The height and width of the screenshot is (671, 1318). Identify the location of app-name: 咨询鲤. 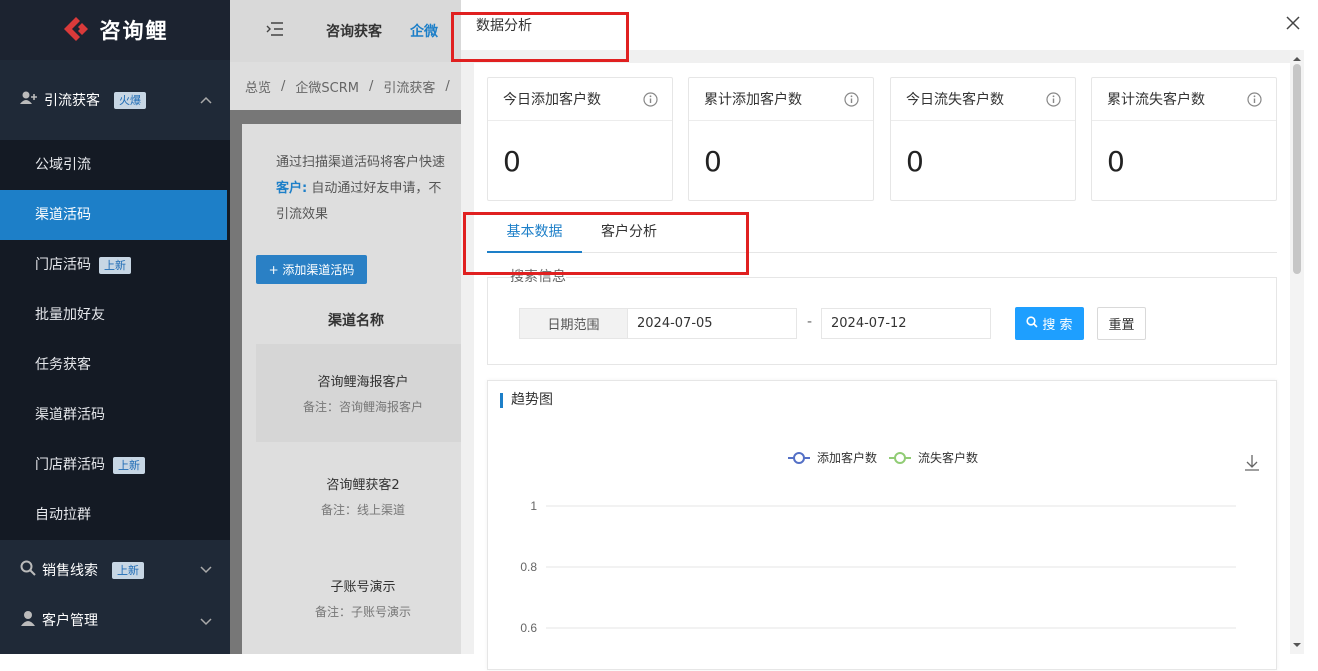
(134, 31).